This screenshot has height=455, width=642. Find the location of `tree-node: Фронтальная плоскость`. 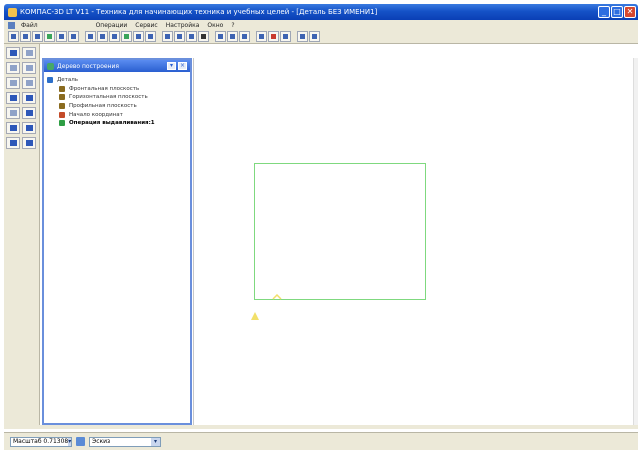

tree-node: Фронтальная плоскость is located at coordinates (117, 89).